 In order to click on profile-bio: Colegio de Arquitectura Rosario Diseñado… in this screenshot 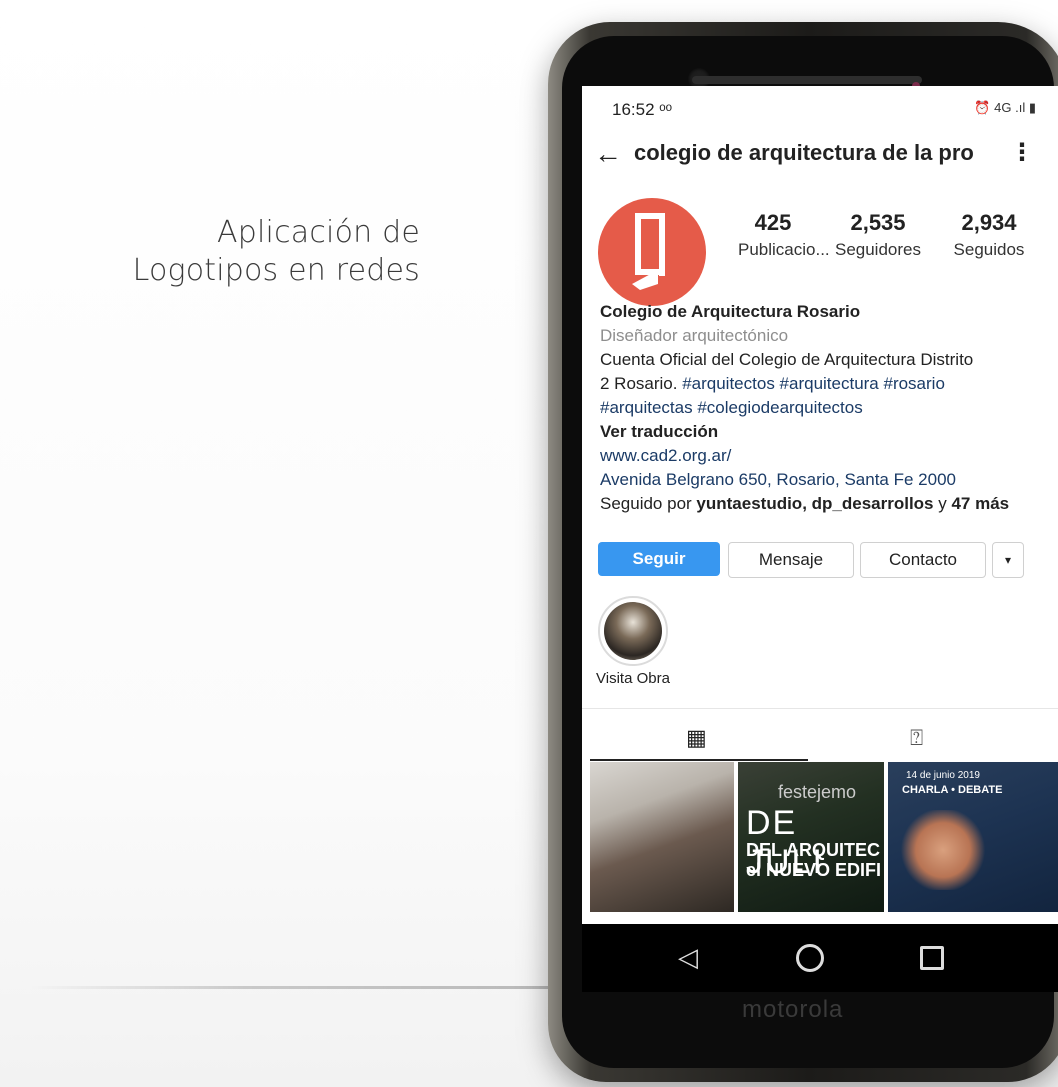, I will do `click(825, 408)`.